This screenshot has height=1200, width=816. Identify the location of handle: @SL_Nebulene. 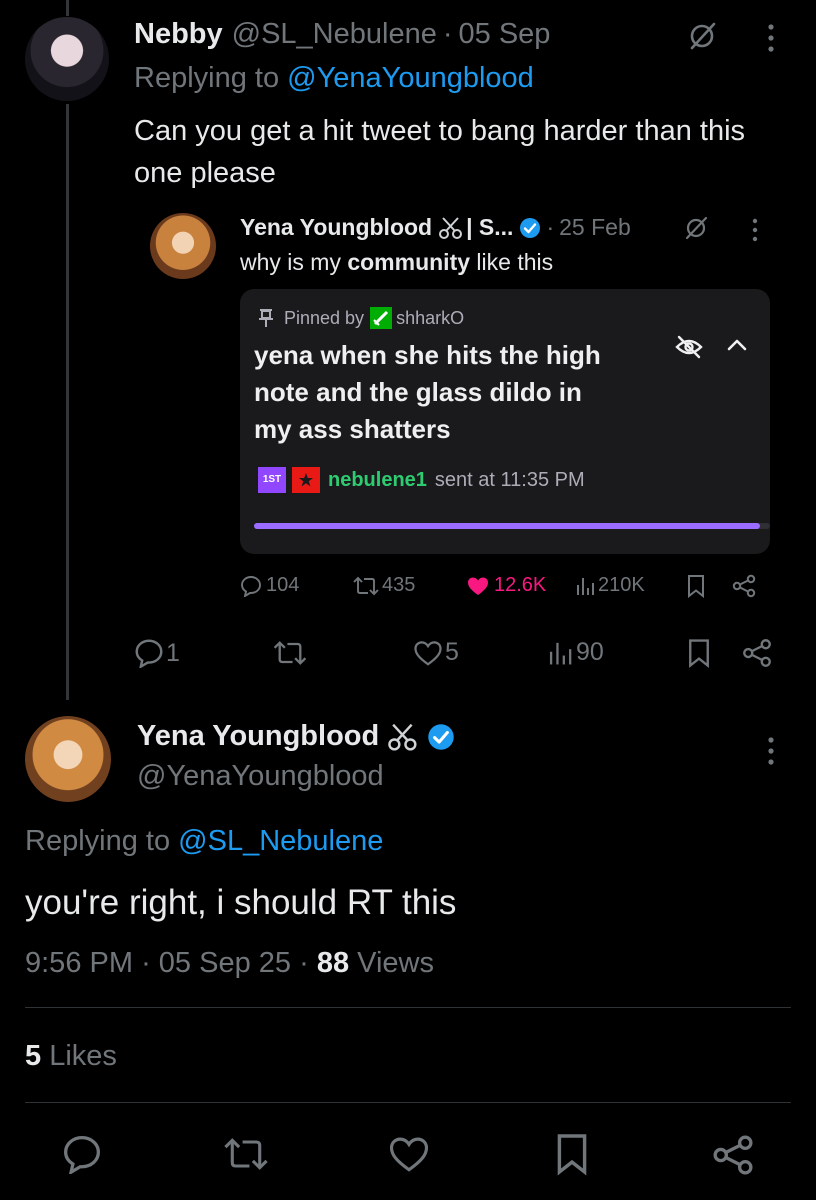
(334, 34).